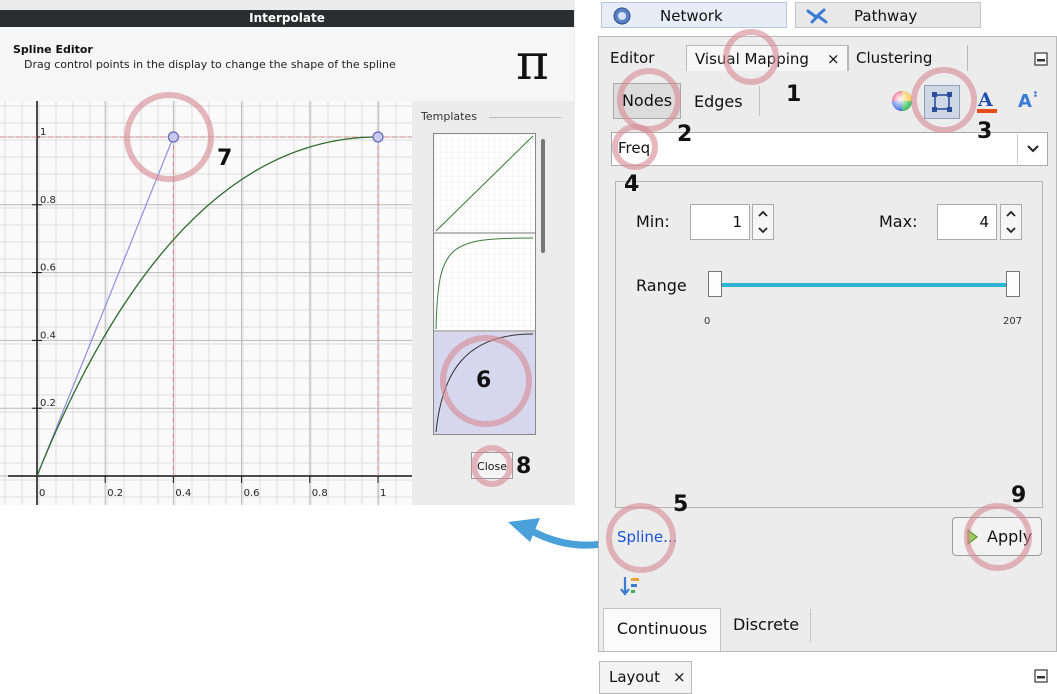  What do you see at coordinates (378, 137) in the screenshot?
I see `end-control-point` at bounding box center [378, 137].